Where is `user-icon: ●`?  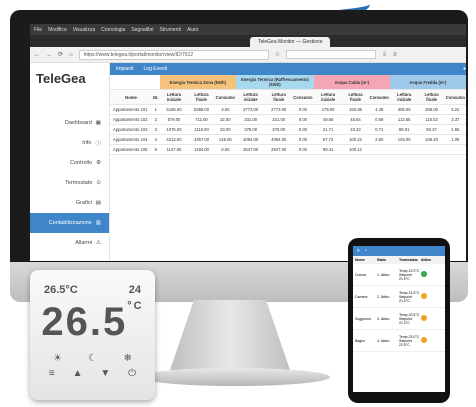 user-icon: ● is located at coordinates (464, 69).